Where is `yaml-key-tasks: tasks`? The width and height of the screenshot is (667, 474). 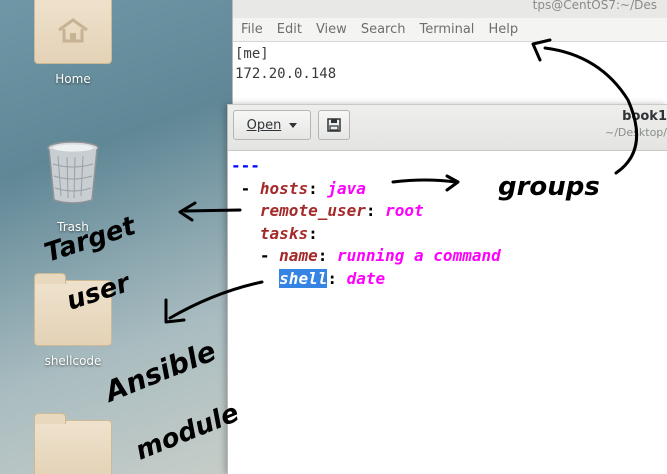 yaml-key-tasks: tasks is located at coordinates (284, 233).